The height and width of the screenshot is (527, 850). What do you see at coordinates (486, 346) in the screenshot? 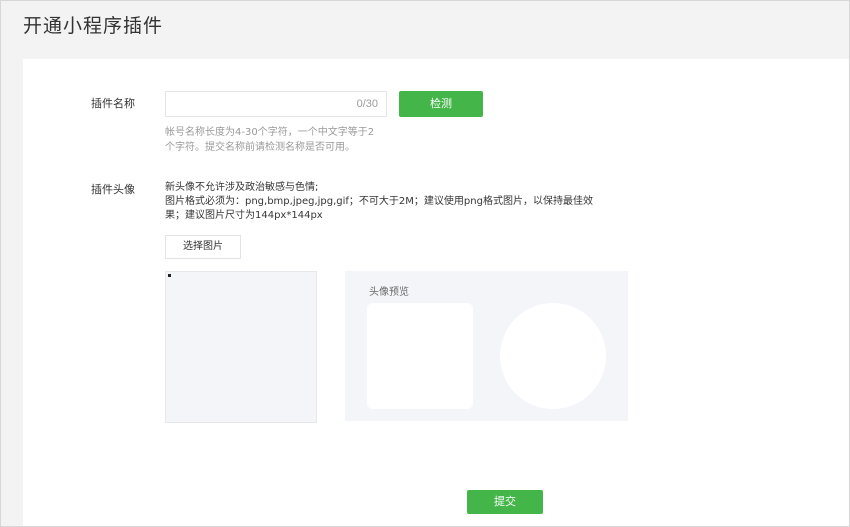
I see `avatar-preview-panel: 头像预览` at bounding box center [486, 346].